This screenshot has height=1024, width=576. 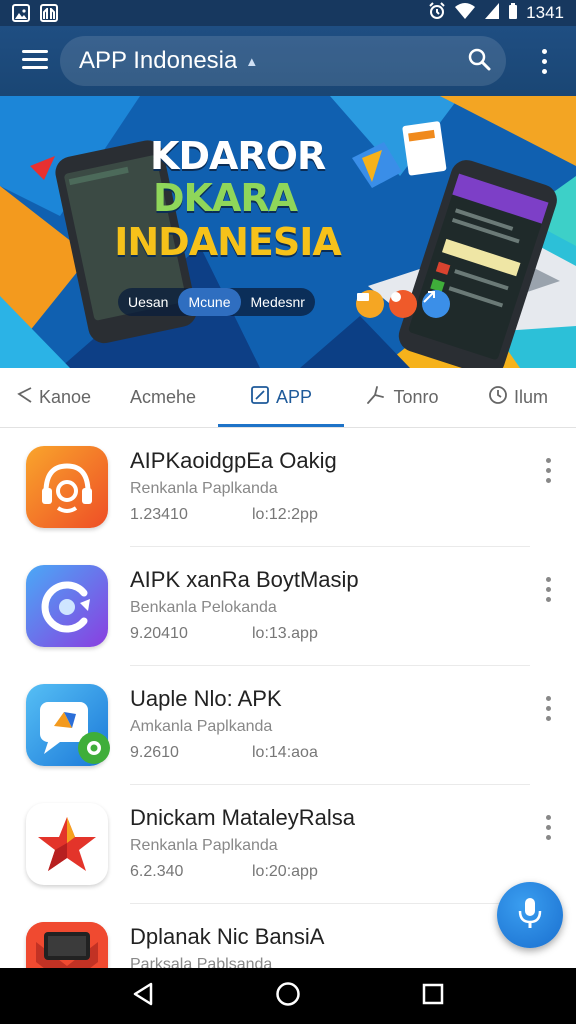 I want to click on banner-headline-3: INDANESIA, so click(x=228, y=242).